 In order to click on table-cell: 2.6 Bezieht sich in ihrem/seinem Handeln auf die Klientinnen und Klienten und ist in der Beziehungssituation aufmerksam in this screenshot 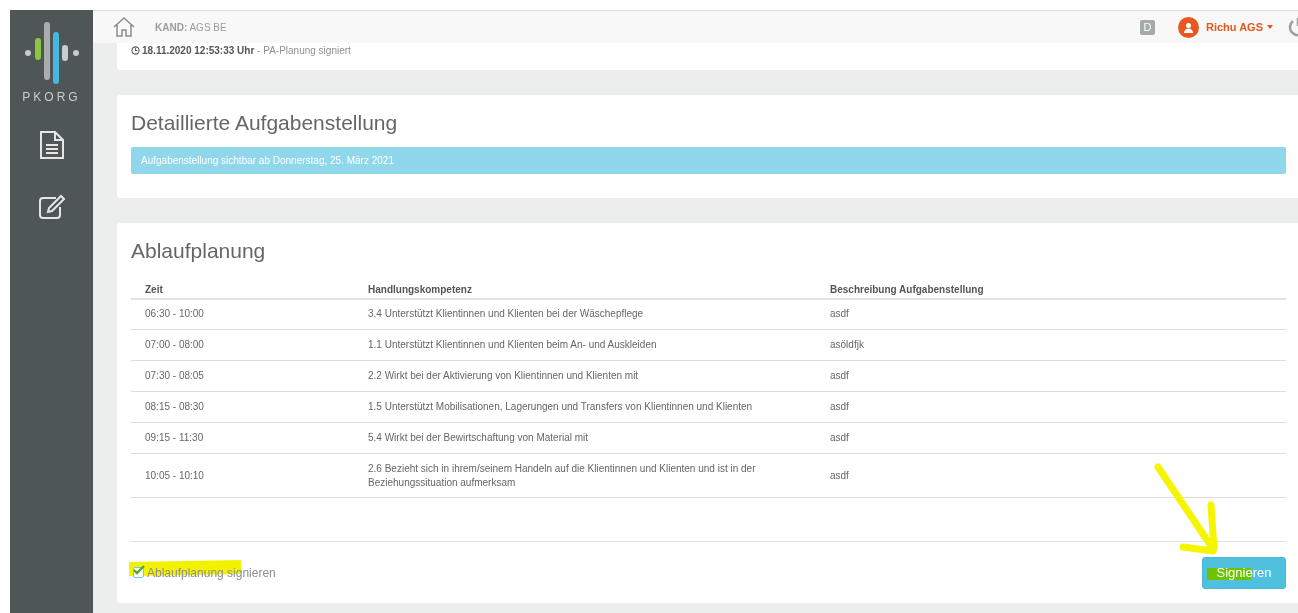, I will do `click(585, 475)`.